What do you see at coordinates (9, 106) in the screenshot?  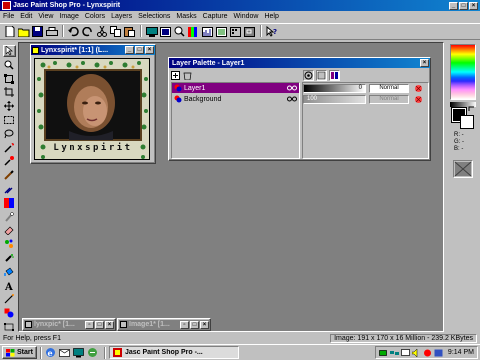 I see `mover-tool-icon` at bounding box center [9, 106].